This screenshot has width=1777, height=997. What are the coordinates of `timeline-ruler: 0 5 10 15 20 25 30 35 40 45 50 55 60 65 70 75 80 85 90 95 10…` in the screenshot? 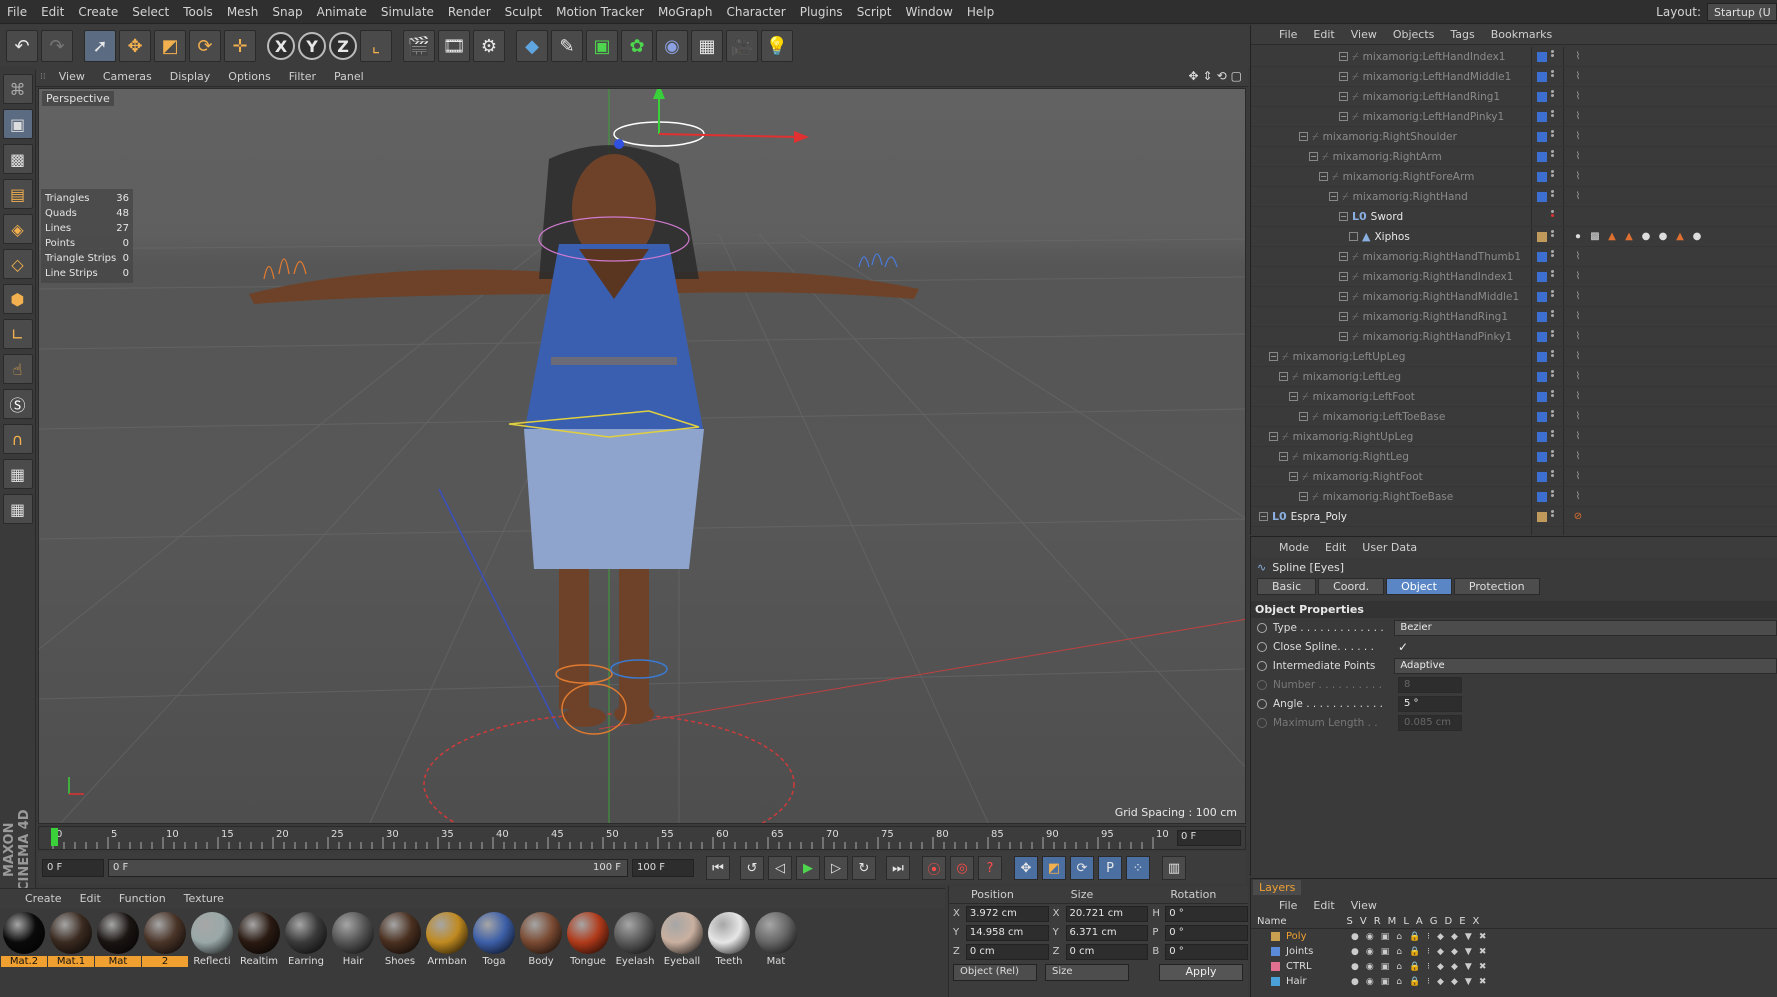 It's located at (642, 838).